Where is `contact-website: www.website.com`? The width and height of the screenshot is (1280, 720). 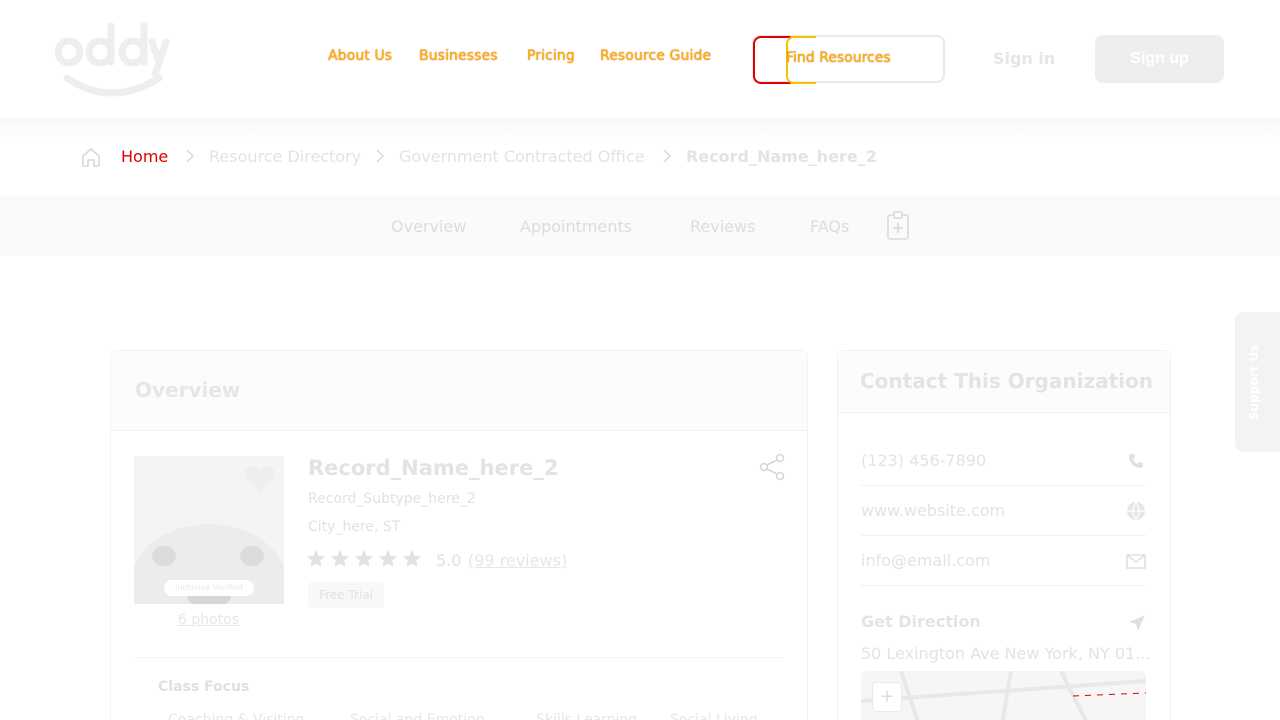
contact-website: www.website.com is located at coordinates (933, 510).